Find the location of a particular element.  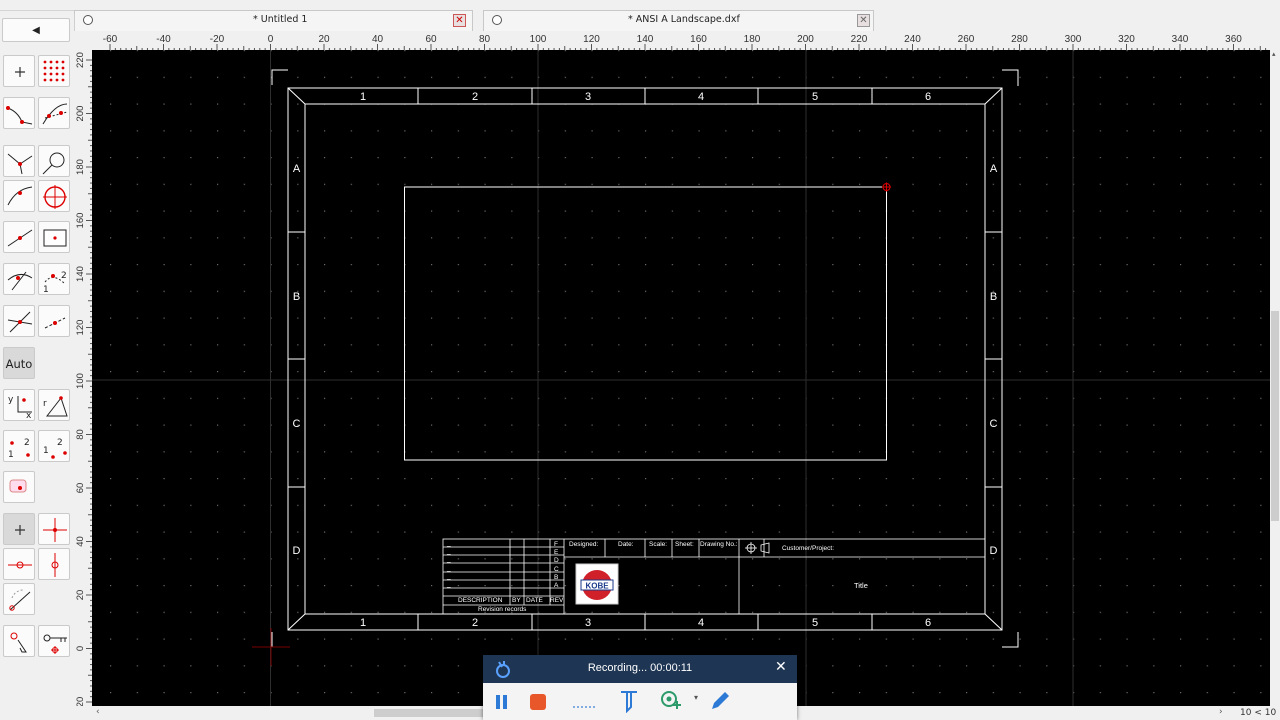

recording-status: Recording... 00:00:11 is located at coordinates (640, 668).